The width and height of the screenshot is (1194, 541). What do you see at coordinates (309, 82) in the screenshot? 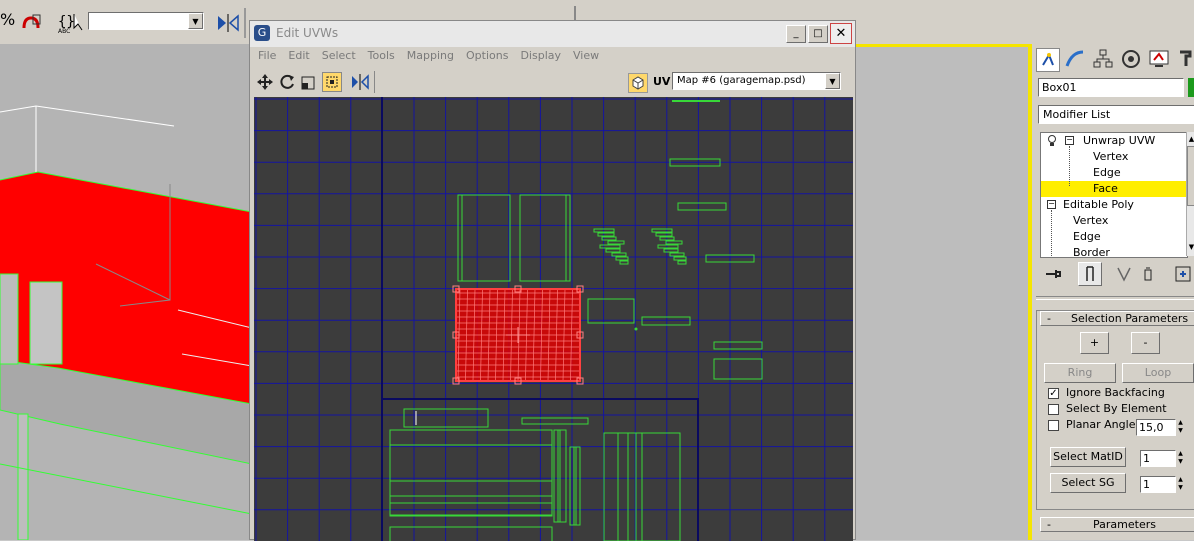
I see `scale-icon` at bounding box center [309, 82].